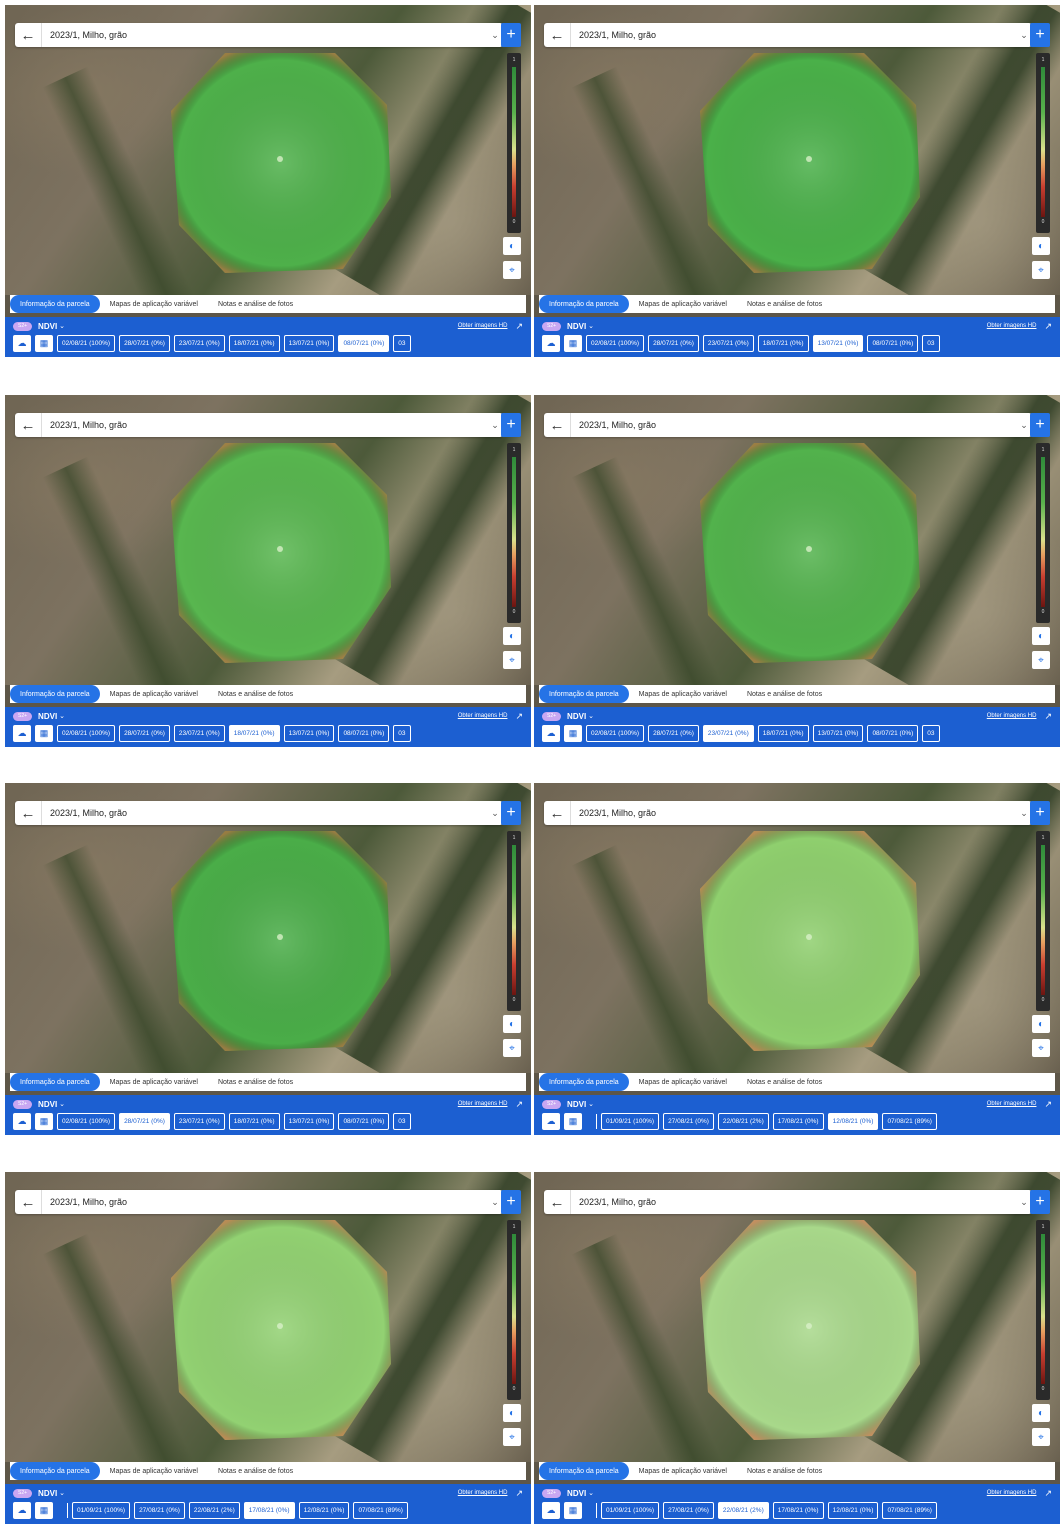 This screenshot has height=1526, width=1062. What do you see at coordinates (688, 1121) in the screenshot?
I see `date-button: 27/08/21 (0%)` at bounding box center [688, 1121].